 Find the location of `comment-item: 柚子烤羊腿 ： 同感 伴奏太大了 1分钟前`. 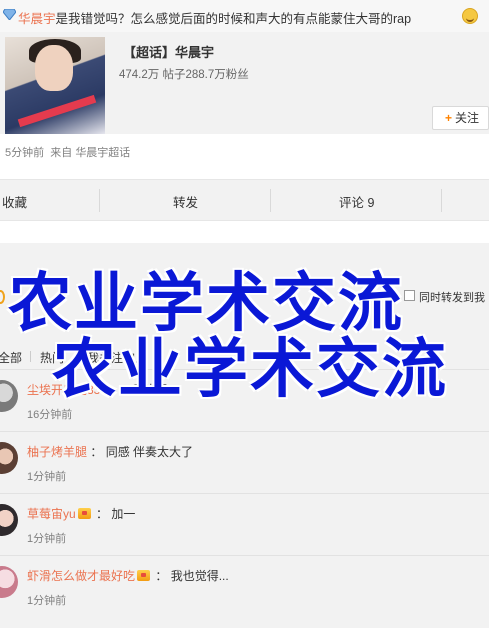

comment-item: 柚子烤羊腿 ： 同感 伴奏太大了 1分钟前 is located at coordinates (244, 462).